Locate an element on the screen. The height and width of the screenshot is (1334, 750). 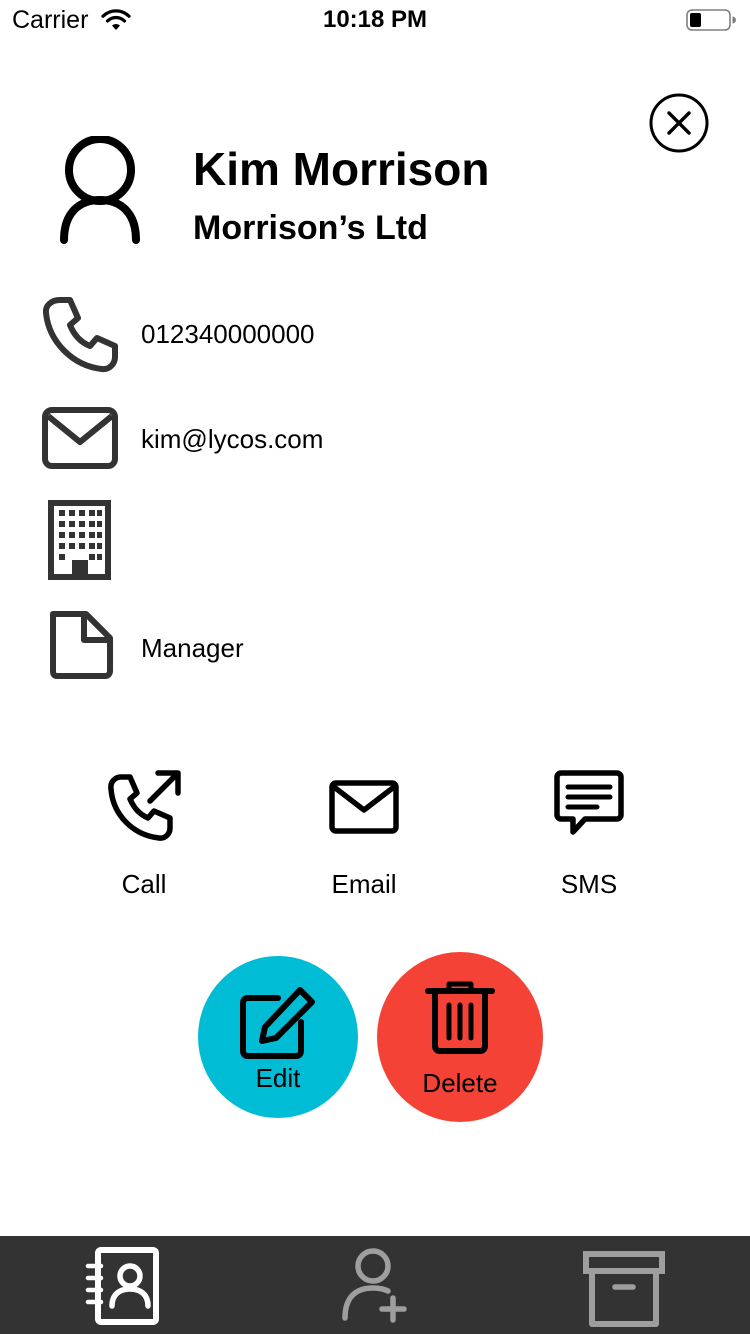
trash-icon is located at coordinates (460, 1017).